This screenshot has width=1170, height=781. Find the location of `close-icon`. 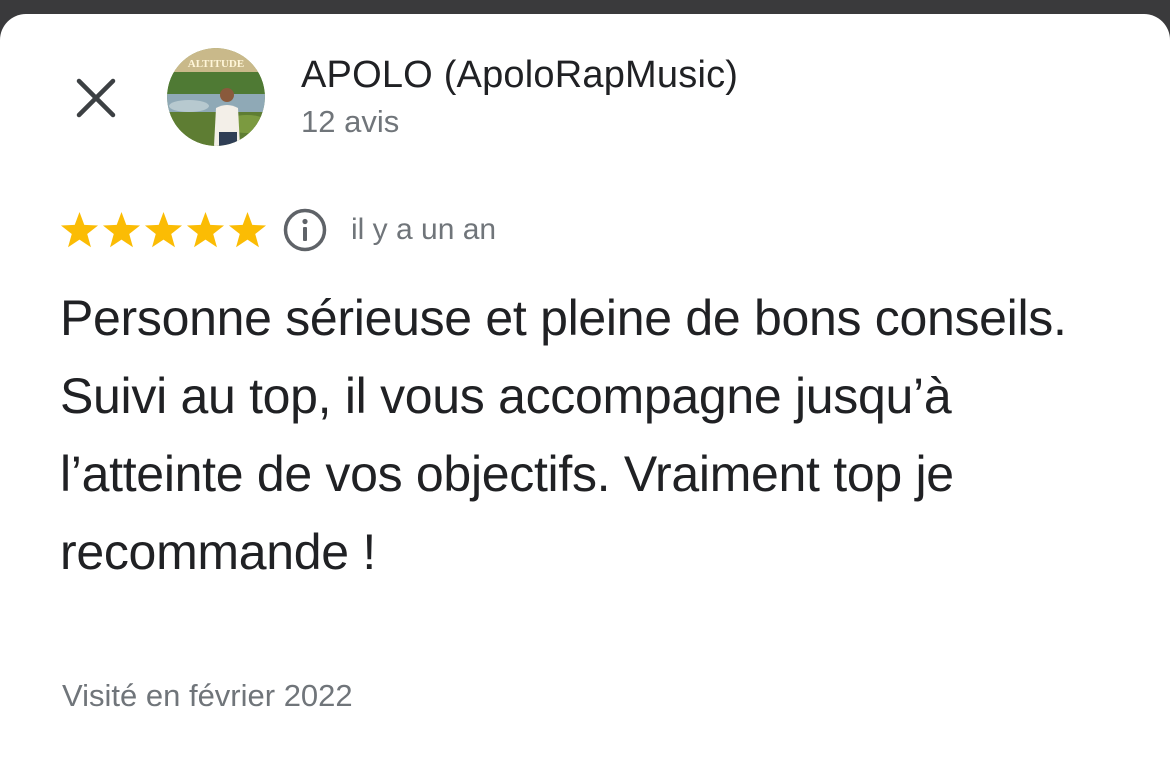

close-icon is located at coordinates (96, 98).